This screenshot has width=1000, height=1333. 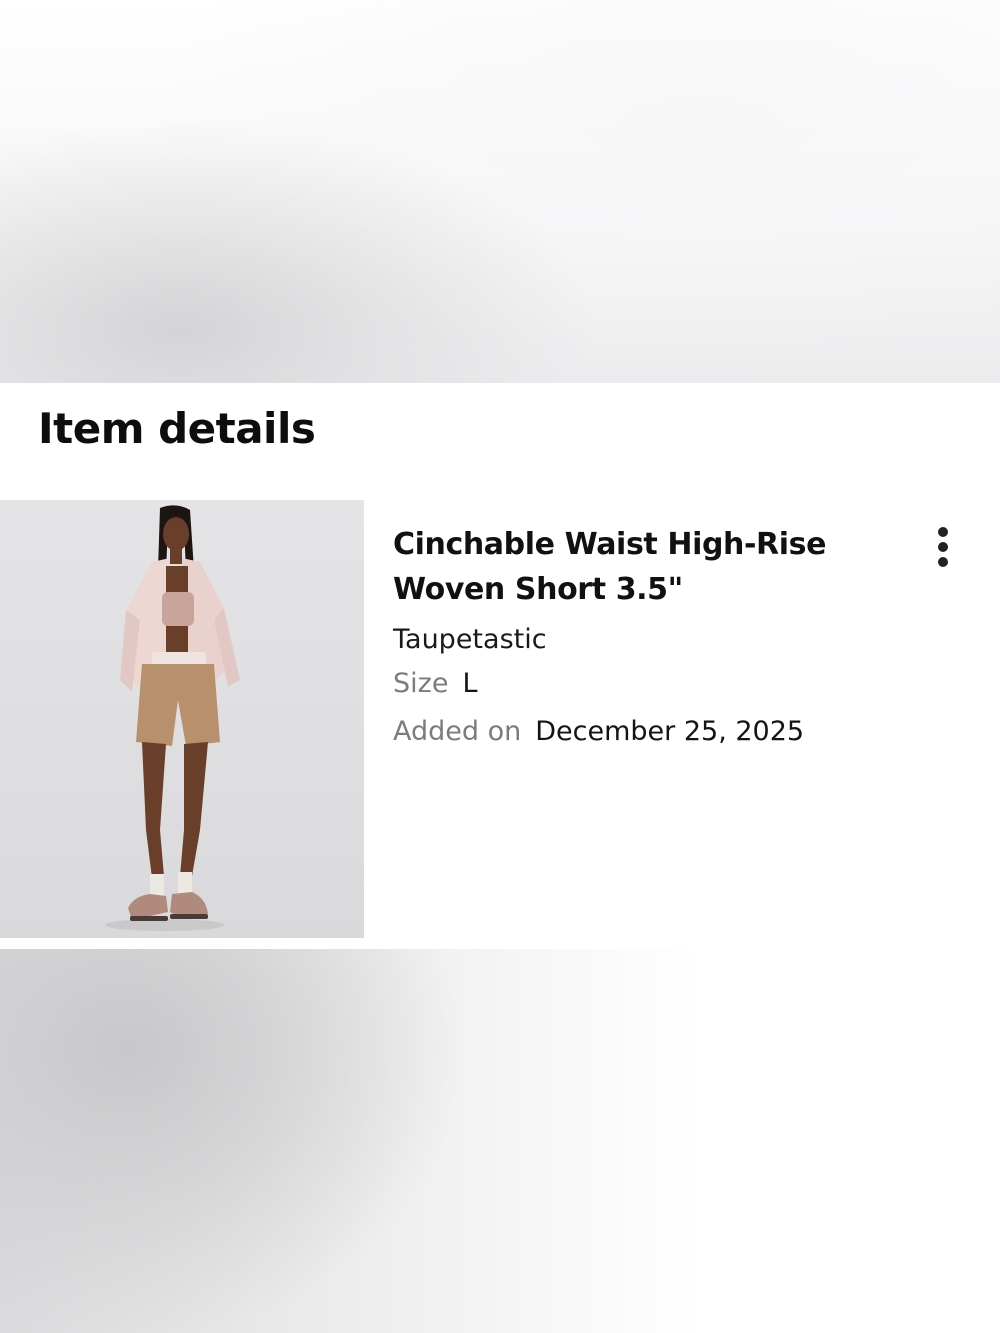 What do you see at coordinates (172, 718) in the screenshot?
I see `model-photo-illustration` at bounding box center [172, 718].